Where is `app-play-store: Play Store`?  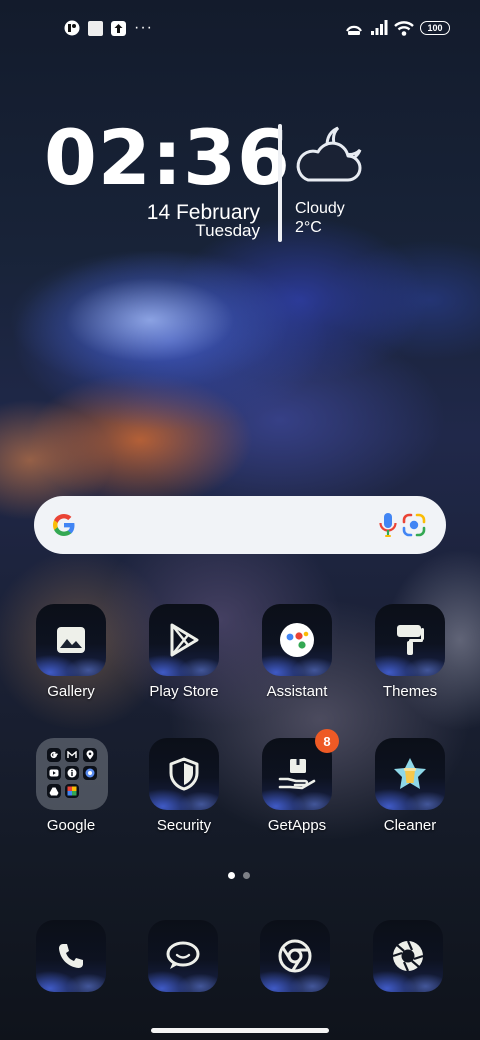 app-play-store: Play Store is located at coordinates (184, 664).